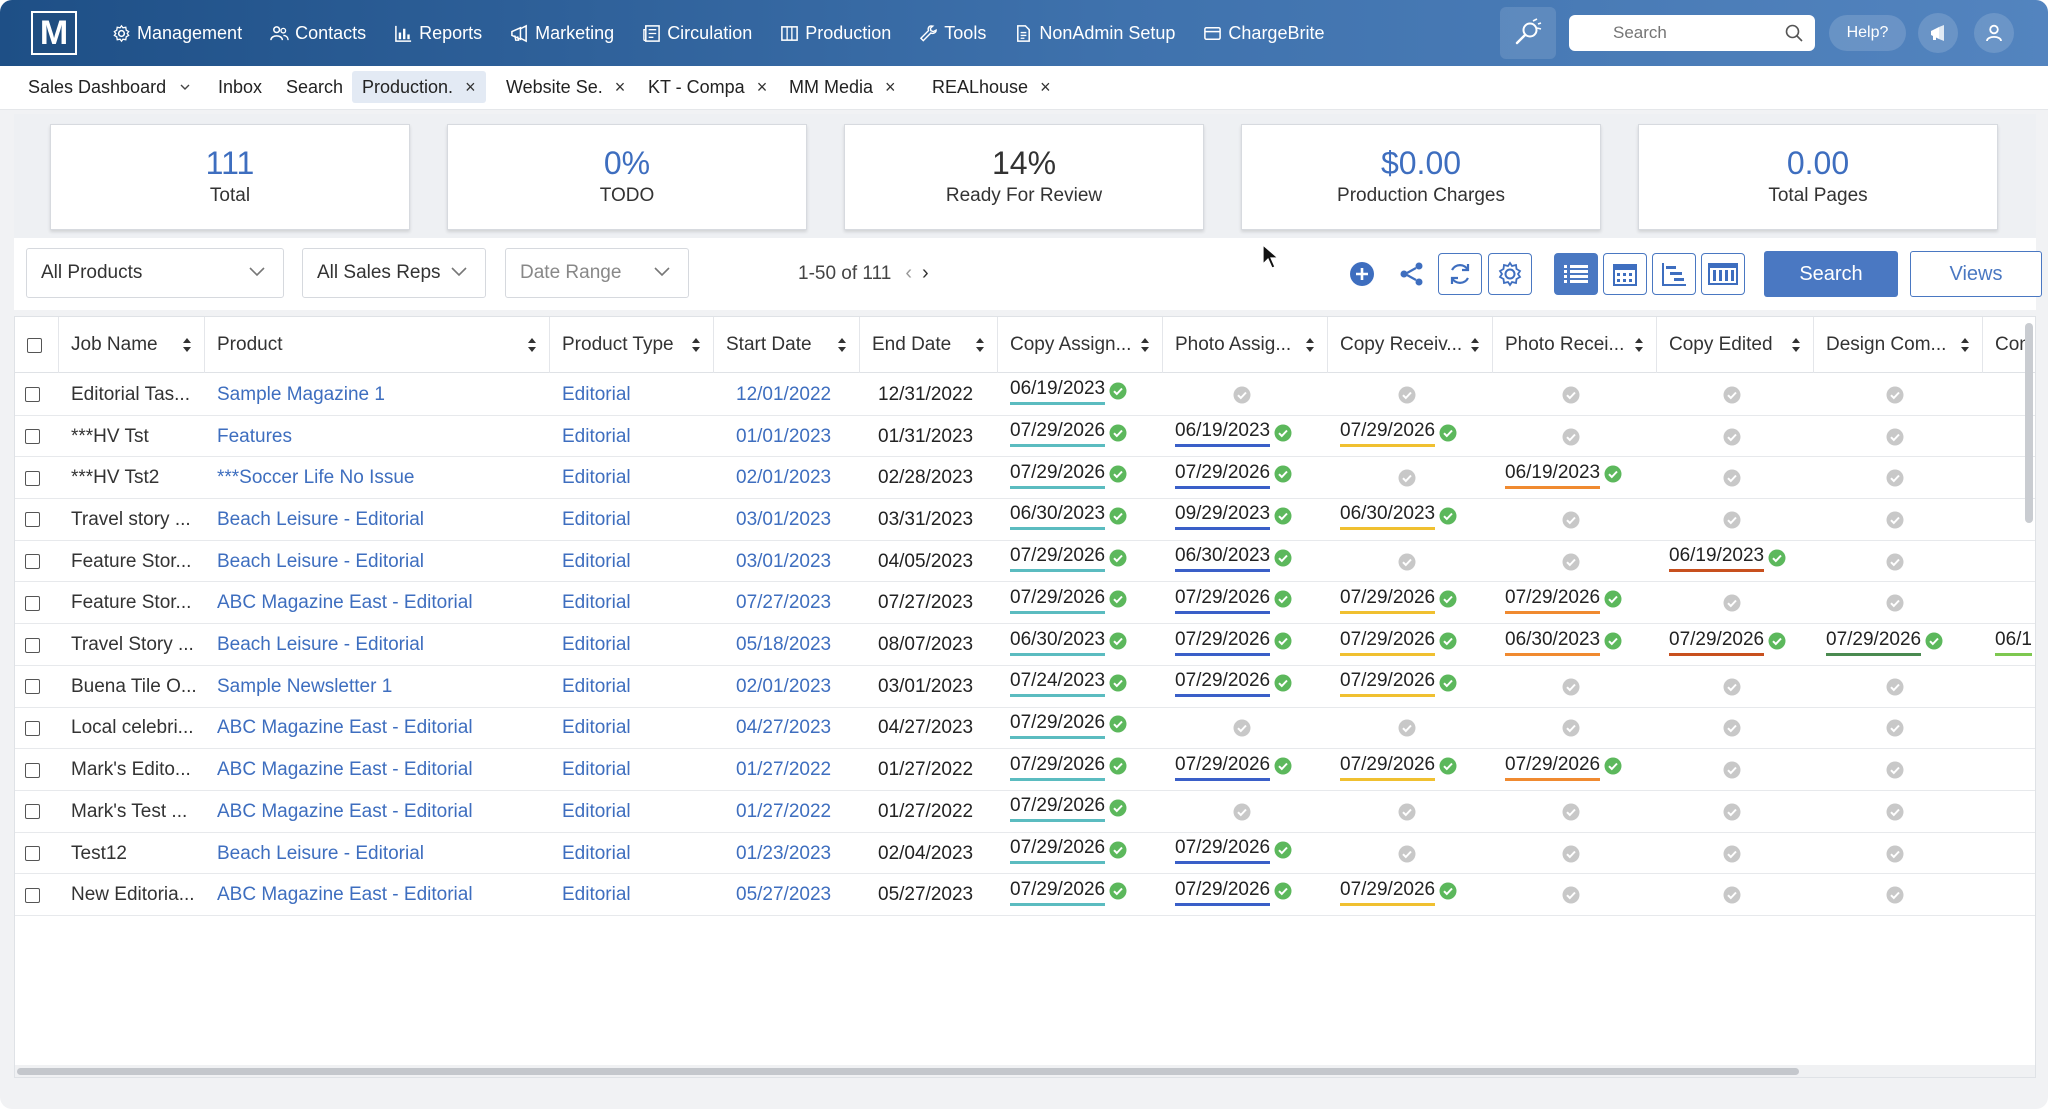 Image resolution: width=2048 pixels, height=1109 pixels. Describe the element at coordinates (908, 273) in the screenshot. I see `chevron-left-icon: ‹` at that location.